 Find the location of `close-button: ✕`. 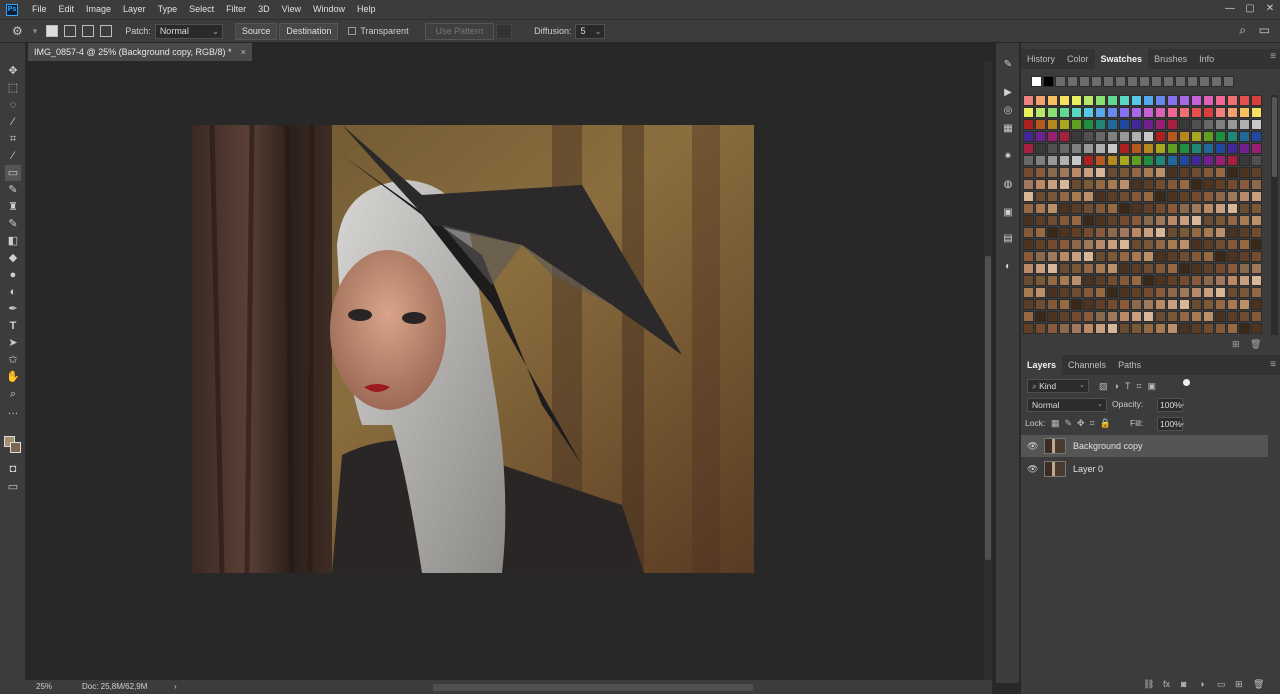

close-button: ✕ is located at coordinates (1270, 9).